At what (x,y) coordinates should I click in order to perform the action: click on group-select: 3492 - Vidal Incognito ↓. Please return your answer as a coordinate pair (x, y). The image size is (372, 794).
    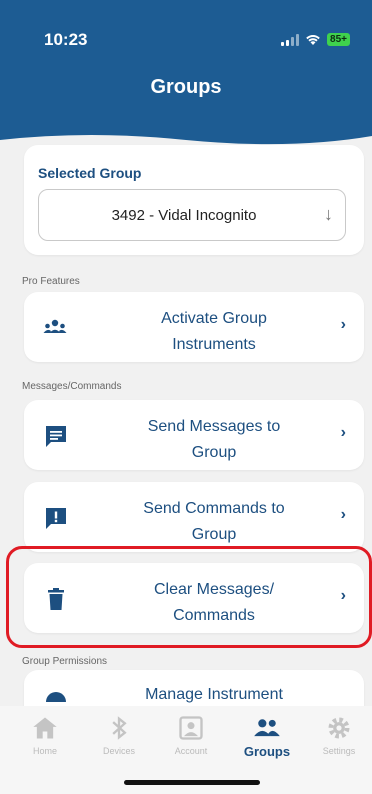
    Looking at the image, I should click on (192, 215).